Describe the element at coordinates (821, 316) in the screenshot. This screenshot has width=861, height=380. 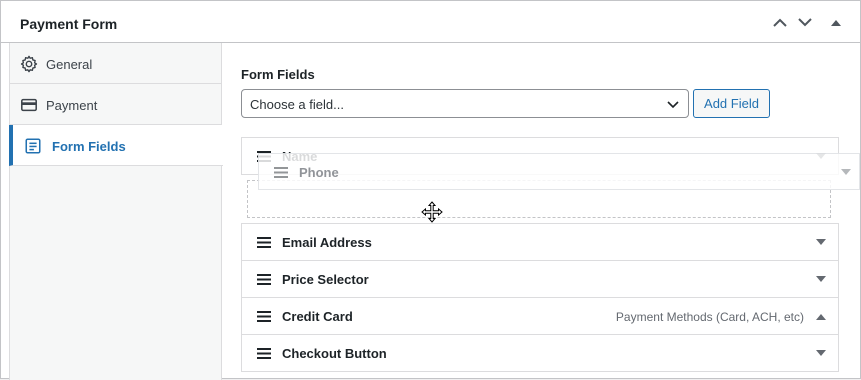
I see `collapse-toggle-icon` at that location.